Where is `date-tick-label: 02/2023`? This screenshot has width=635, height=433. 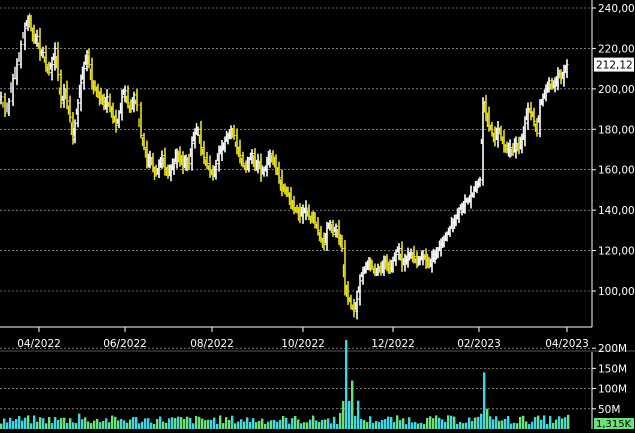 date-tick-label: 02/2023 is located at coordinates (479, 344).